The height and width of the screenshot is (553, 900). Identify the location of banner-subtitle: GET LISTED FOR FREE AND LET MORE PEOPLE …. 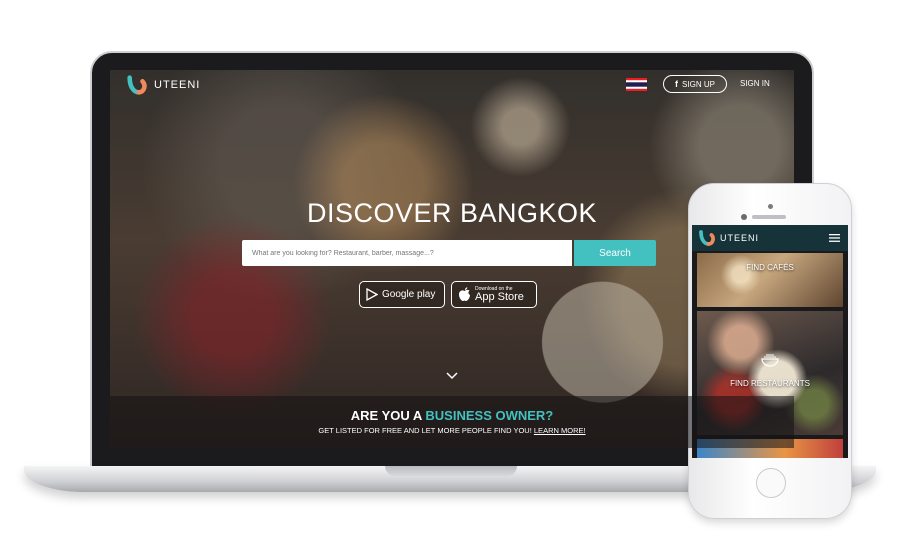
(452, 430).